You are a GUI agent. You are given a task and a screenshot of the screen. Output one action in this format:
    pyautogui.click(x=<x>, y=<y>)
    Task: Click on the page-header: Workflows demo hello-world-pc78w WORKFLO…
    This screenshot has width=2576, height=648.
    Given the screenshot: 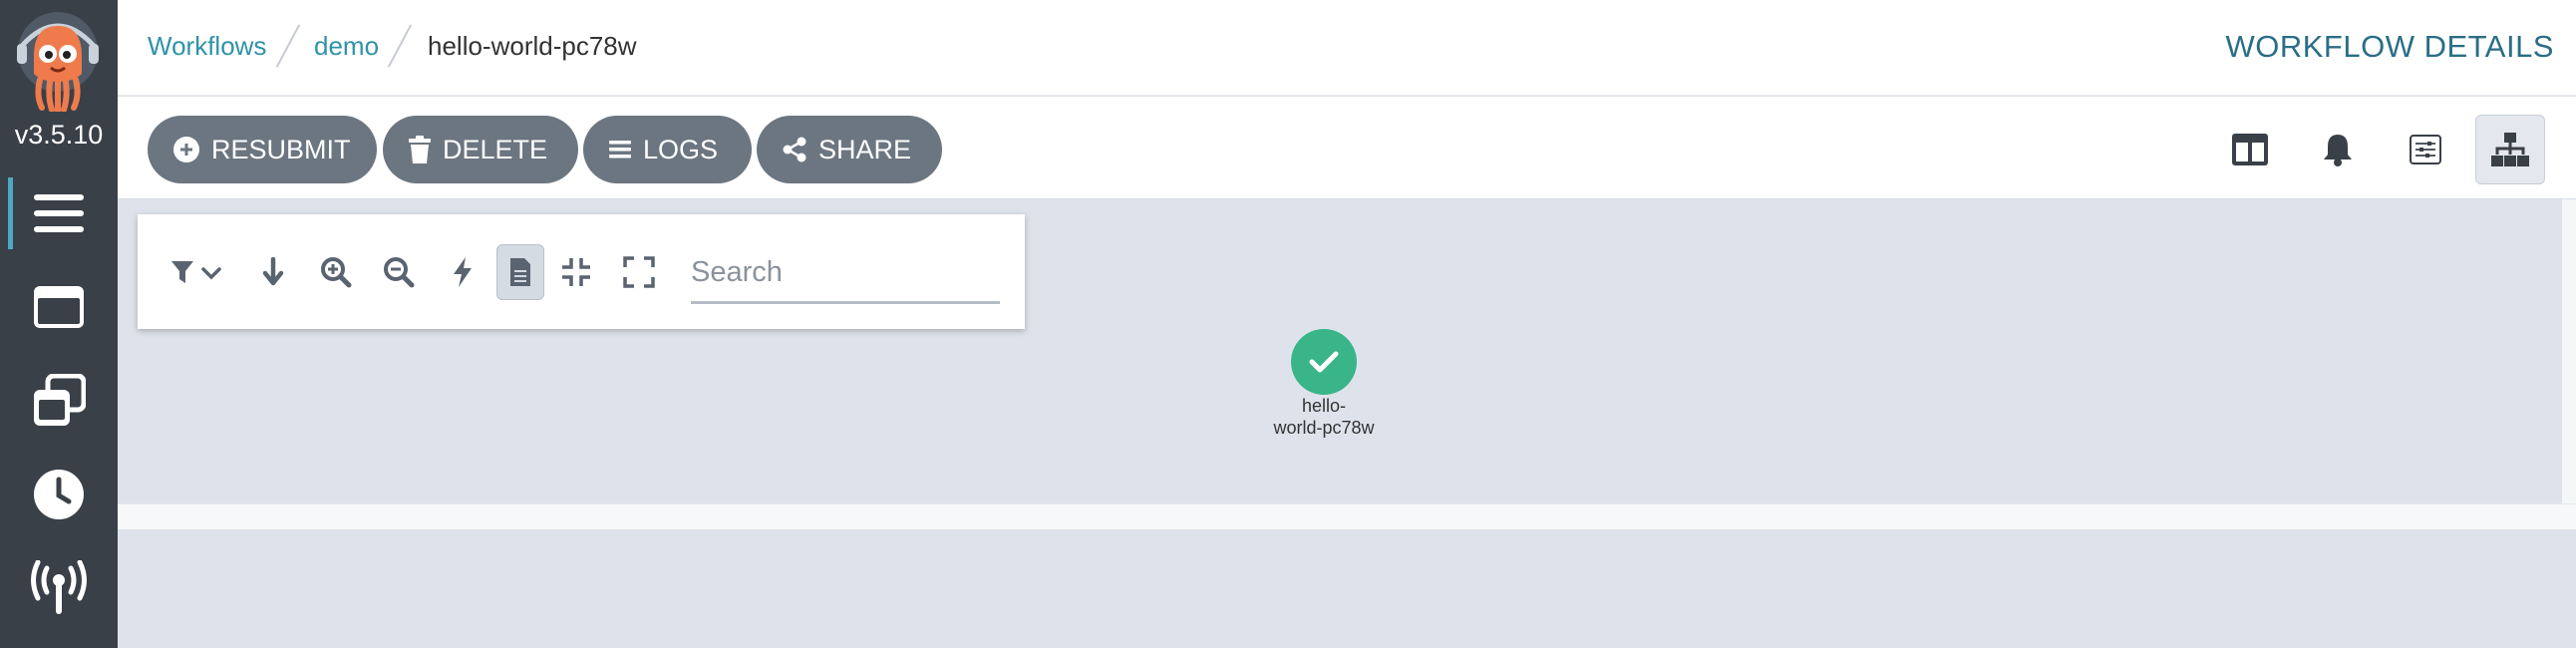 What is the action you would take?
    pyautogui.click(x=1347, y=48)
    